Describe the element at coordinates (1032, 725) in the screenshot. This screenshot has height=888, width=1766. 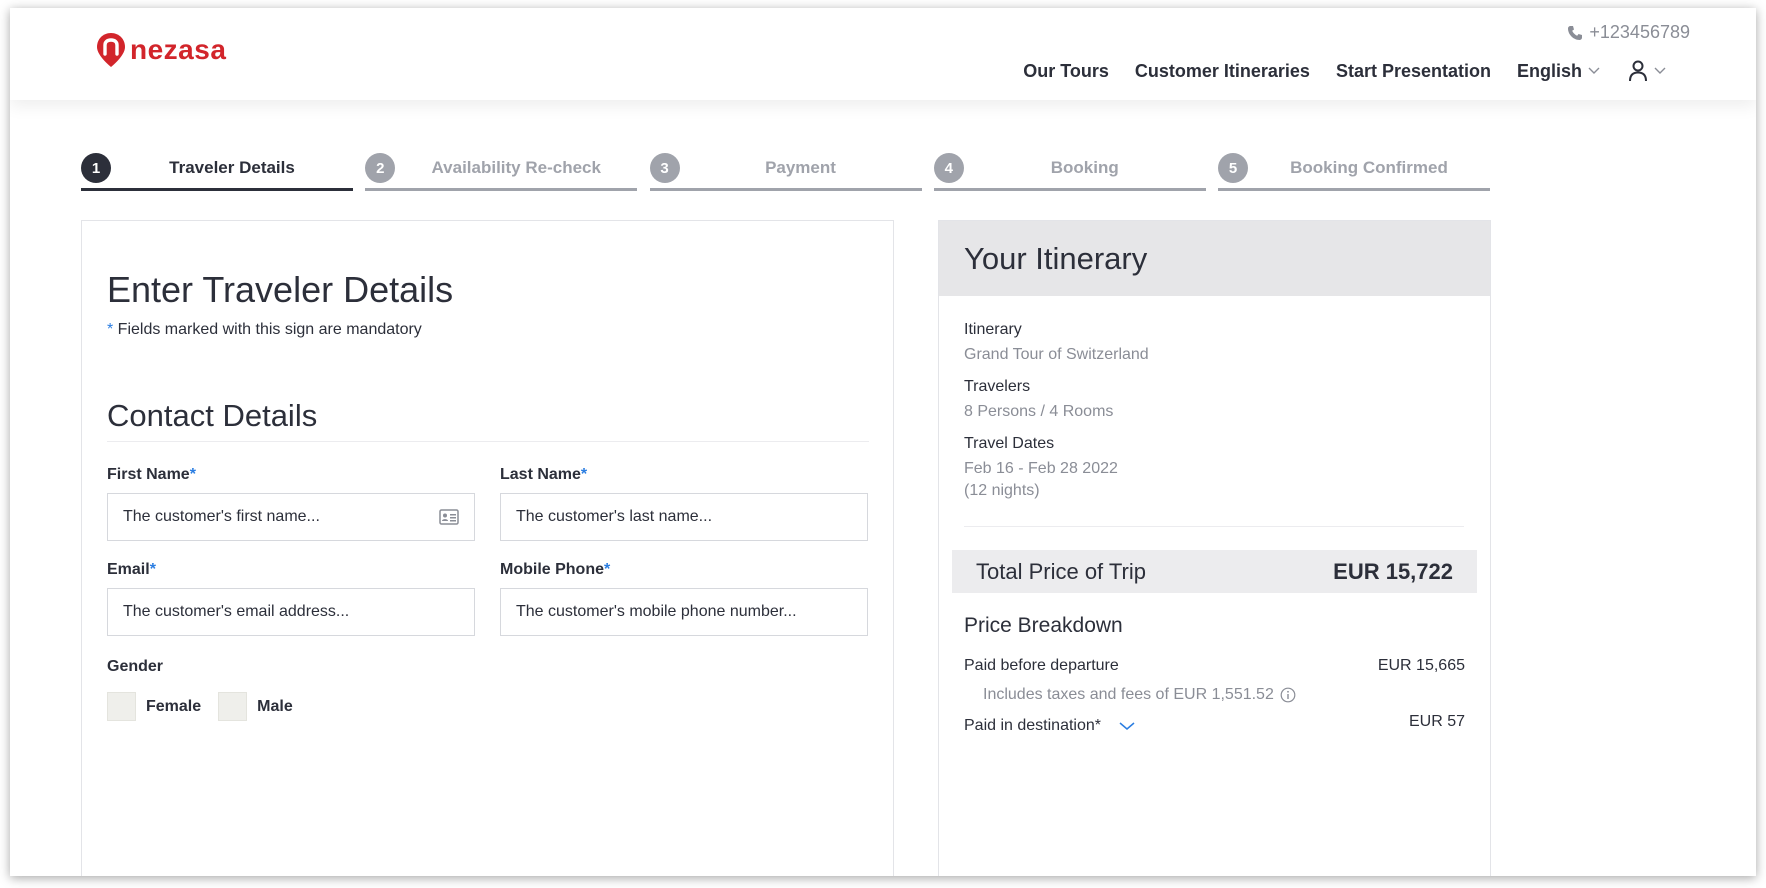
I see `paid-in-destination-label: Paid in destination*` at that location.